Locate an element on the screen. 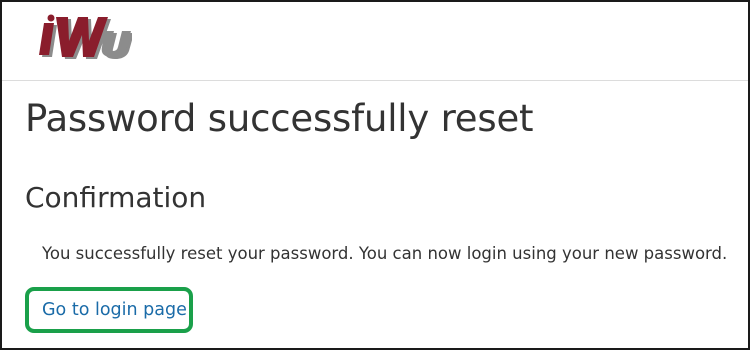  confirmation-heading: Confirmation is located at coordinates (116, 197).